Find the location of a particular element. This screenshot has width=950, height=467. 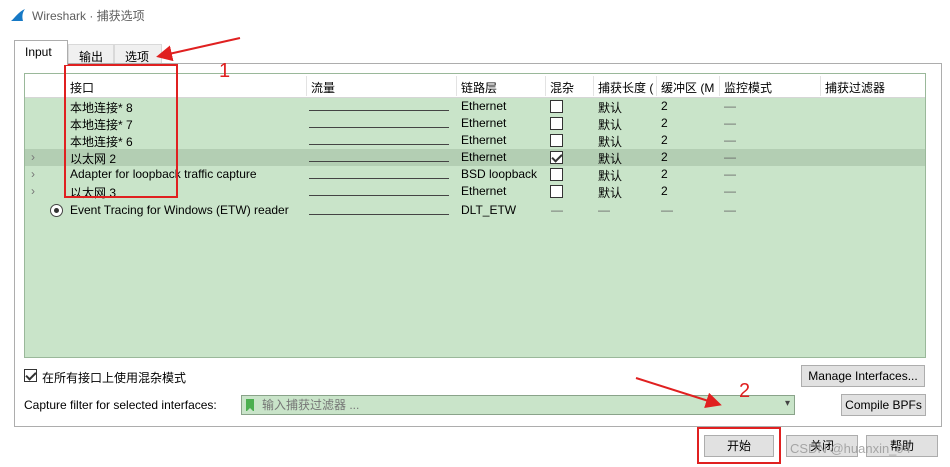

tab-output: 输出 is located at coordinates (91, 54).